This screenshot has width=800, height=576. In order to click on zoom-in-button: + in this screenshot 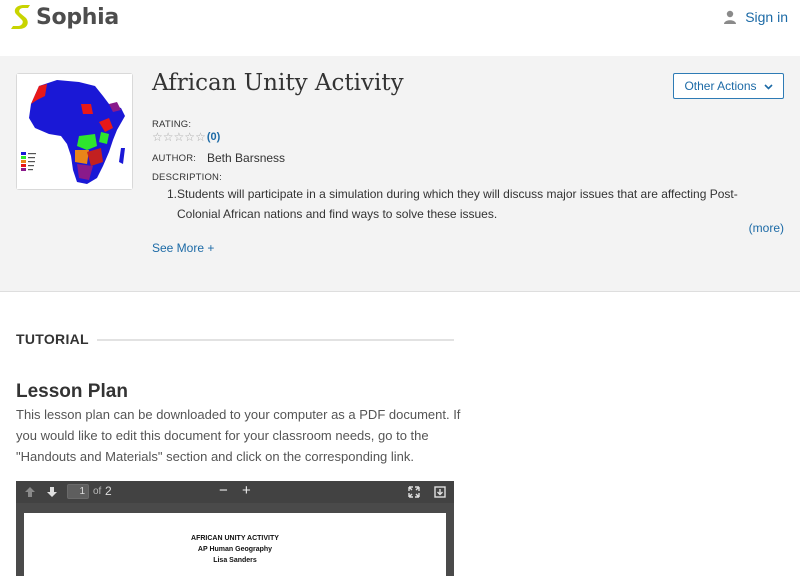, I will do `click(246, 491)`.